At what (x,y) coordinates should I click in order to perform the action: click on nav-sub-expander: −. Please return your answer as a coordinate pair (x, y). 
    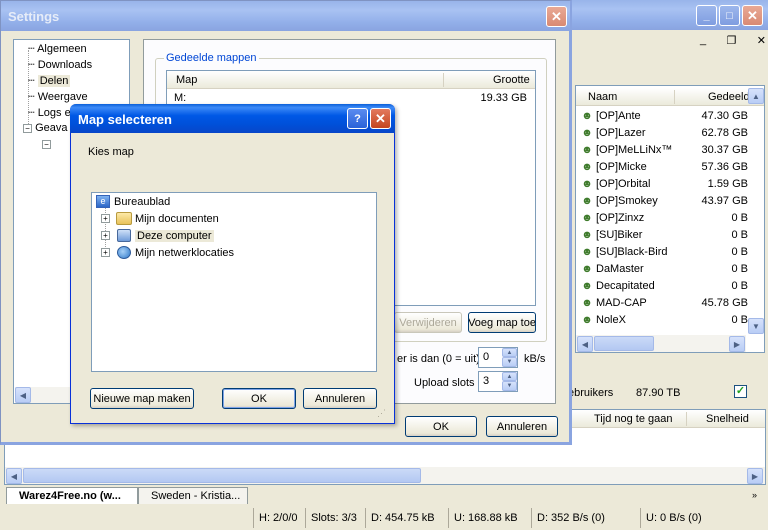
    Looking at the image, I should click on (46, 144).